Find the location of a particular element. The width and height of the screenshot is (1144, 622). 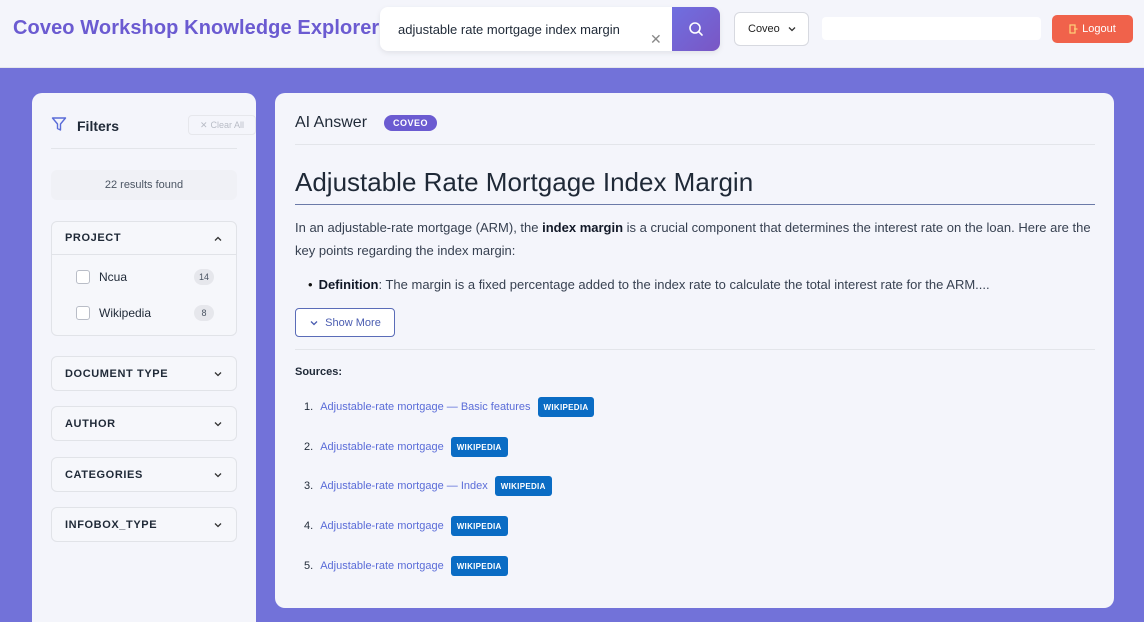

facet-label: AUTHOR is located at coordinates (90, 423).